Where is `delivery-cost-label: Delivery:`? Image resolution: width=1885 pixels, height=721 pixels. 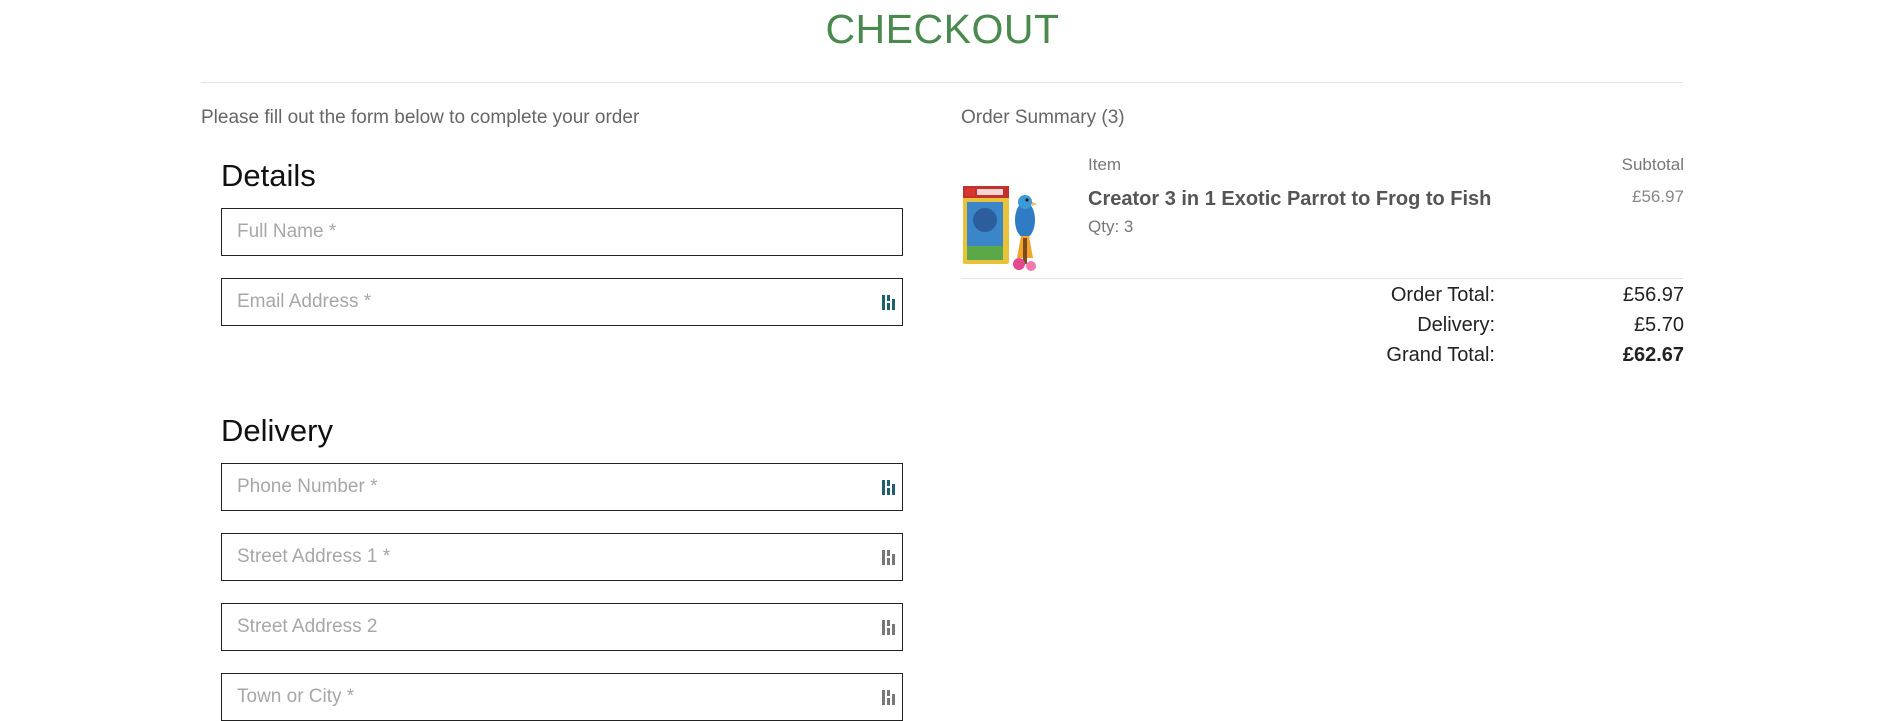
delivery-cost-label: Delivery: is located at coordinates (1456, 325).